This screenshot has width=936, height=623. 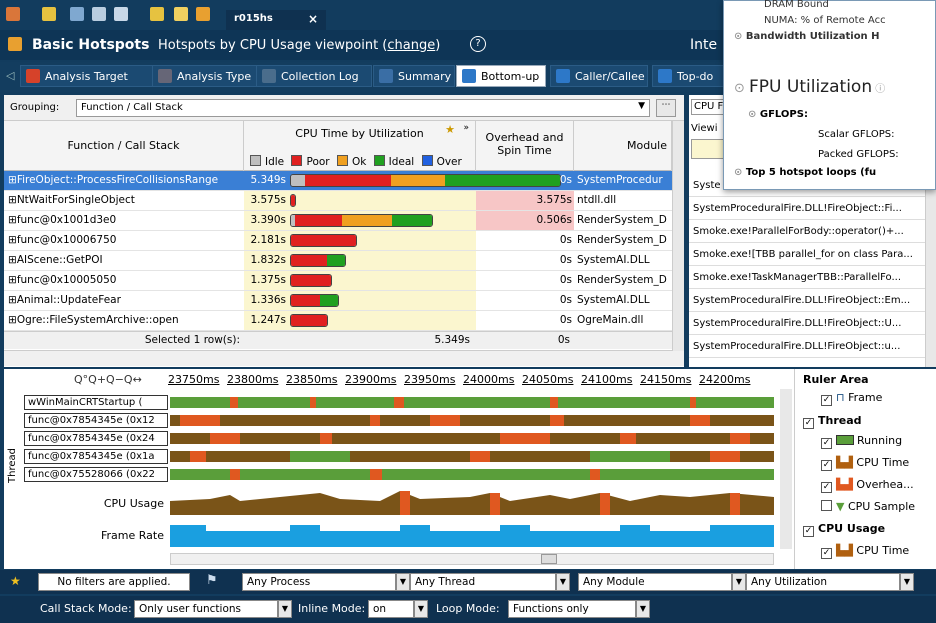 I want to click on table-row: ⊞Animal::UpdateFear 1.336s 0s SystemAI.DLL, so click(x=341, y=301).